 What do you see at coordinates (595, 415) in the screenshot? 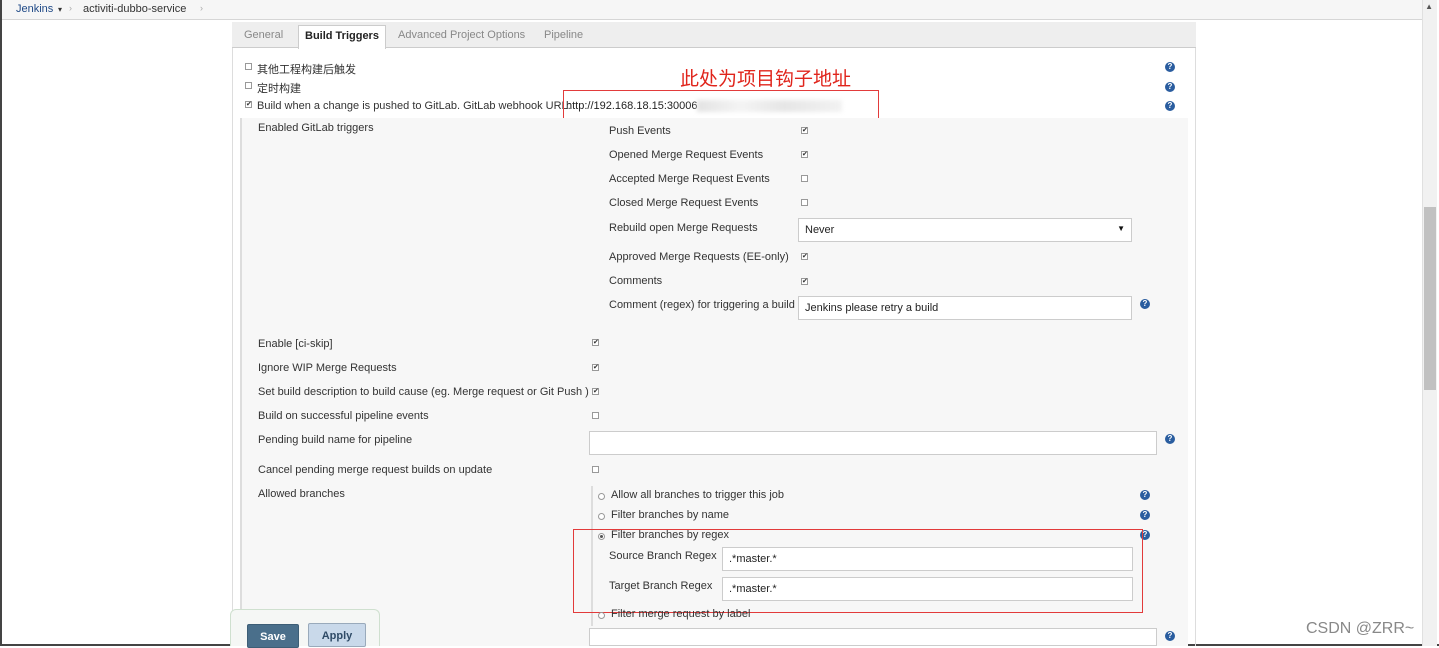
I see `successful-pipeline-checkbox` at bounding box center [595, 415].